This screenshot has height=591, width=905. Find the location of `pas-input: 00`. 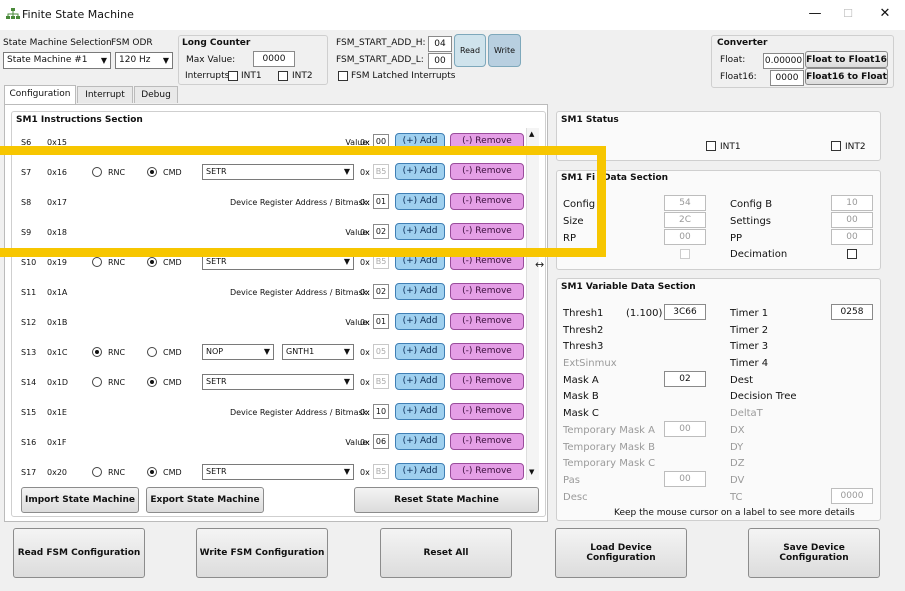

pas-input: 00 is located at coordinates (685, 479).